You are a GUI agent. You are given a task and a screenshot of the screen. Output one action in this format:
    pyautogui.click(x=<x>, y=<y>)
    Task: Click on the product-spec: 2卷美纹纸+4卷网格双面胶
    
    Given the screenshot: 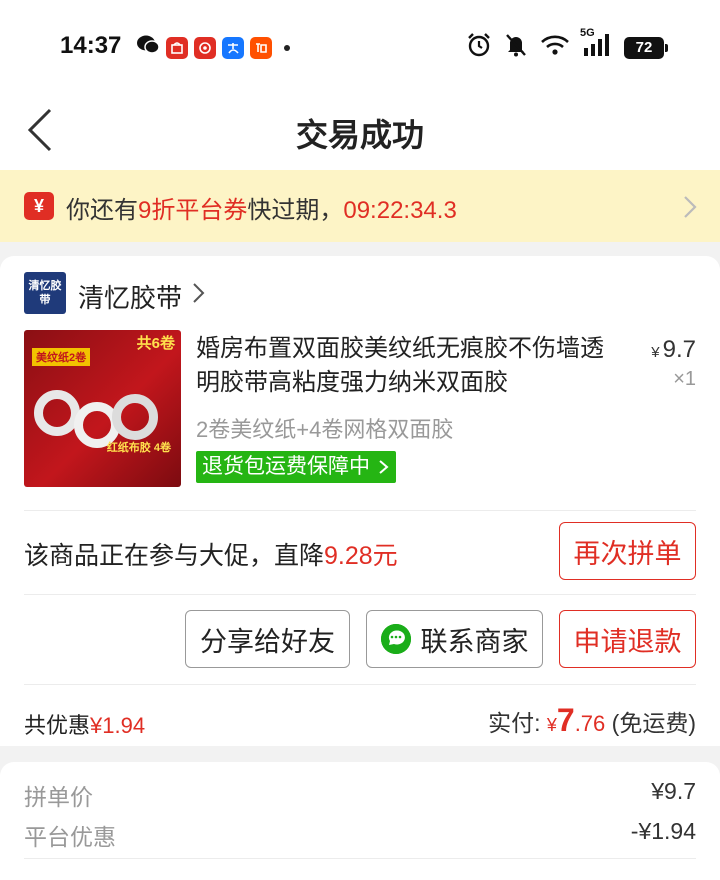 What is the action you would take?
    pyautogui.click(x=325, y=429)
    